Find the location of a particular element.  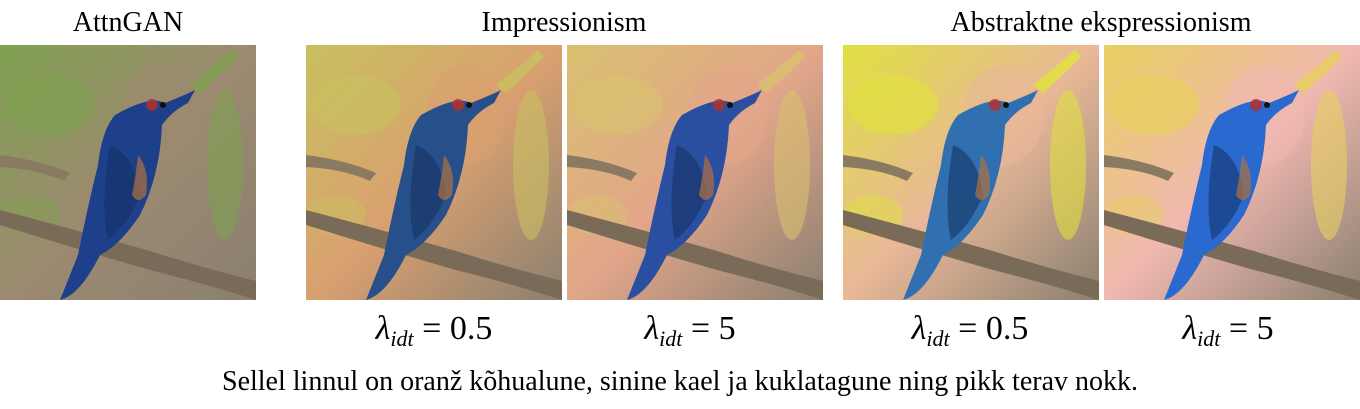

lambda-label-impressionism-high: λidt = 5 is located at coordinates (689, 334).